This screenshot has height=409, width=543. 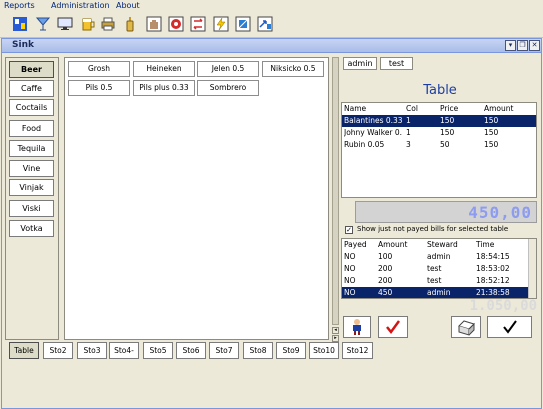 I want to click on tab-sto4: Sto4-, so click(x=124, y=350).